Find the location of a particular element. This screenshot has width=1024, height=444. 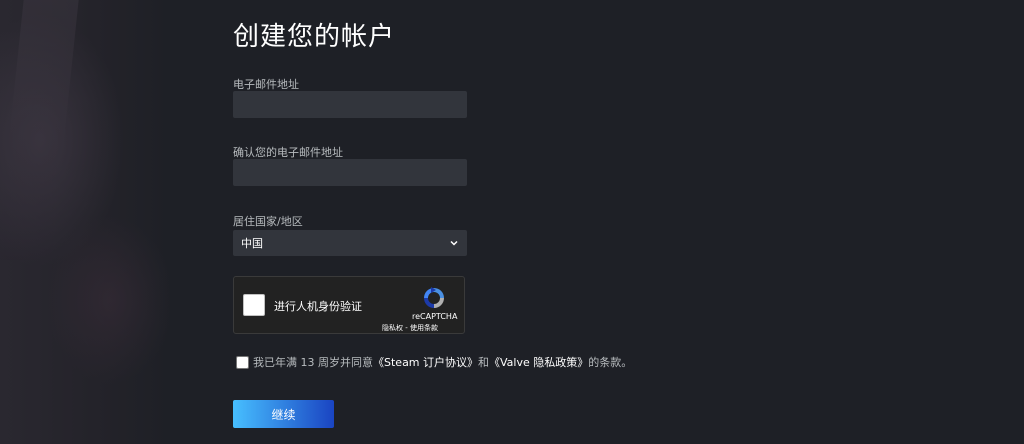

agreement-suffix: 的条款。 is located at coordinates (610, 362).